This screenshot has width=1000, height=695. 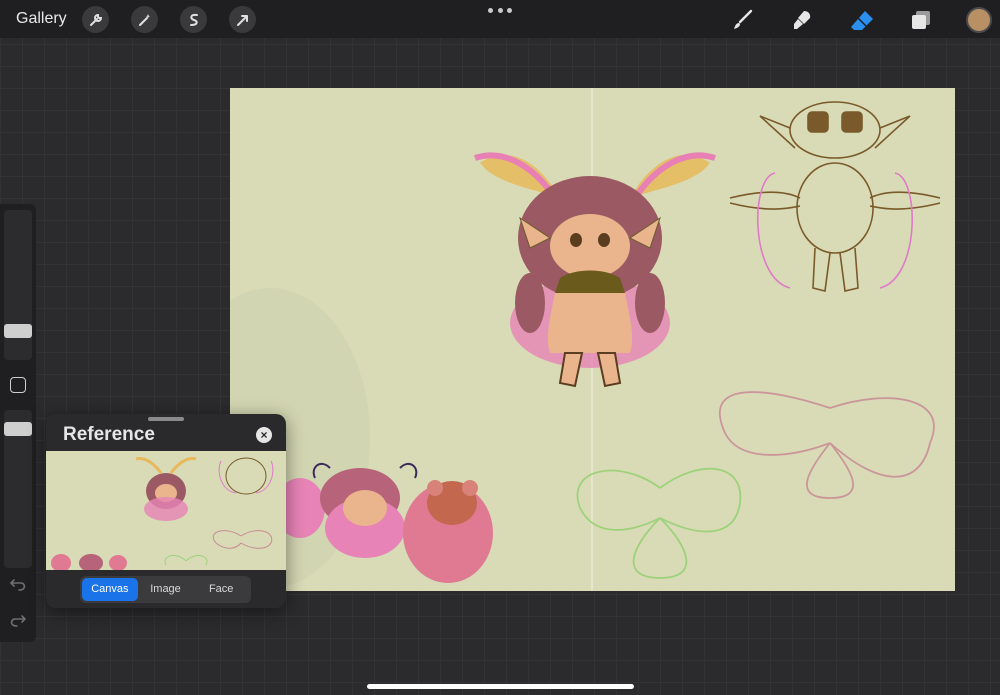 What do you see at coordinates (743, 20) in the screenshot?
I see `brush-icon` at bounding box center [743, 20].